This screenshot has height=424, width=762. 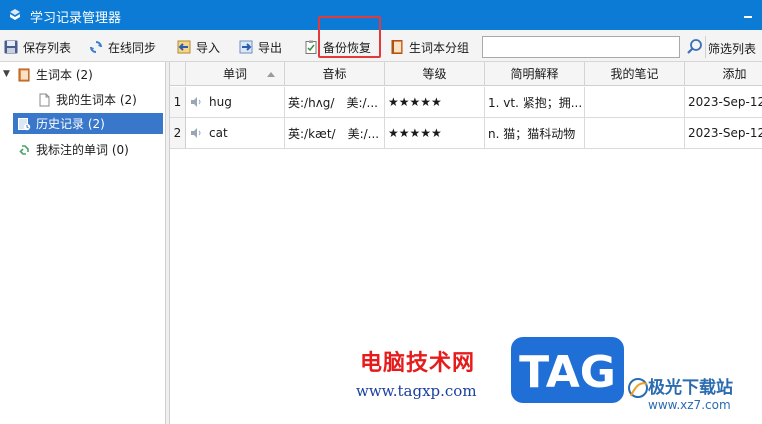 I want to click on column-header-phonetic: 音标, so click(x=335, y=74).